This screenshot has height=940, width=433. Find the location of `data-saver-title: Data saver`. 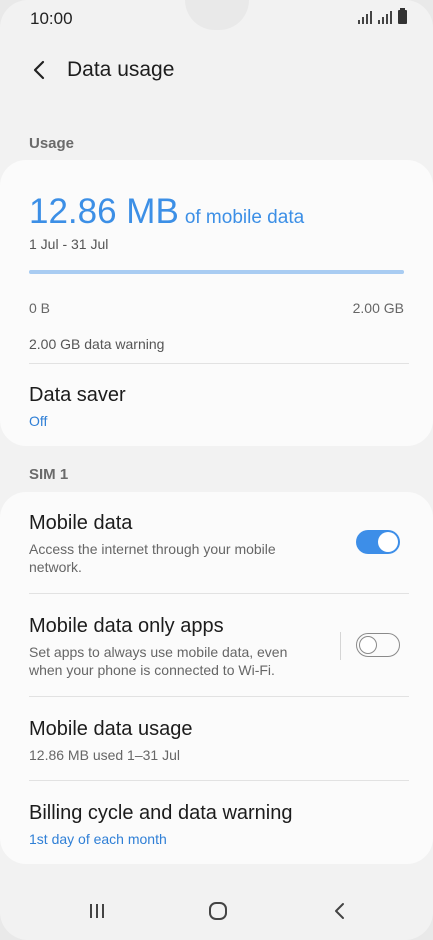

data-saver-title: Data saver is located at coordinates (77, 395).